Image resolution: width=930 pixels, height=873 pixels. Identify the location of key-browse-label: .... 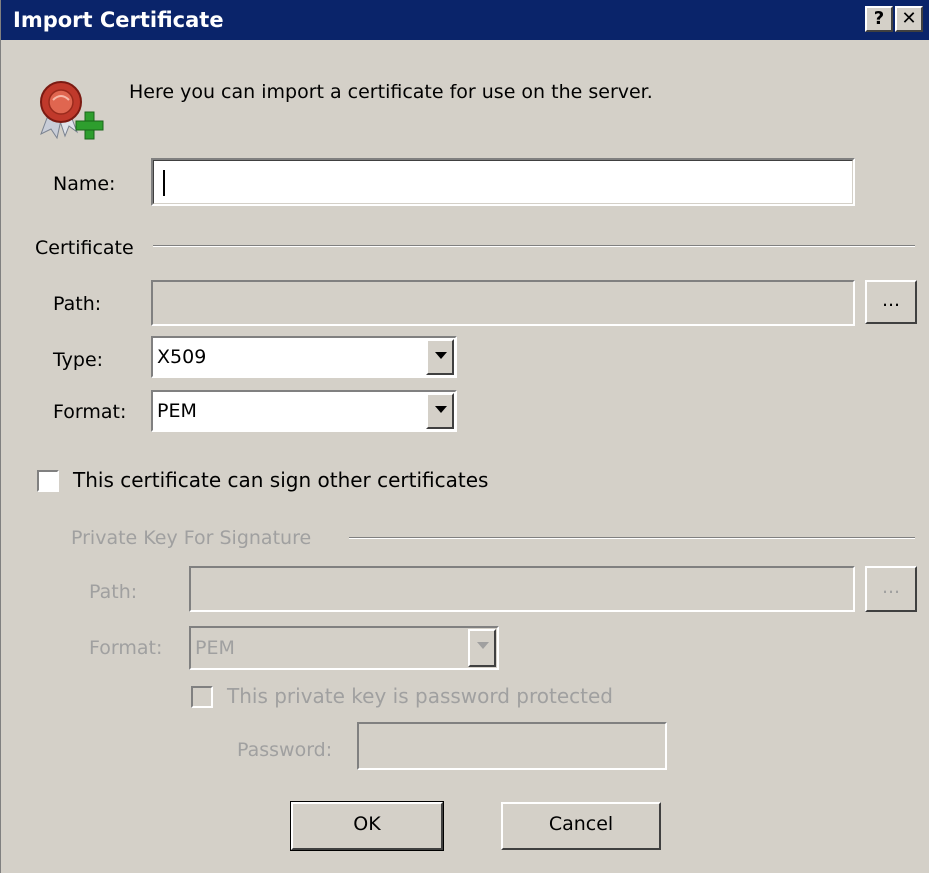
(891, 587).